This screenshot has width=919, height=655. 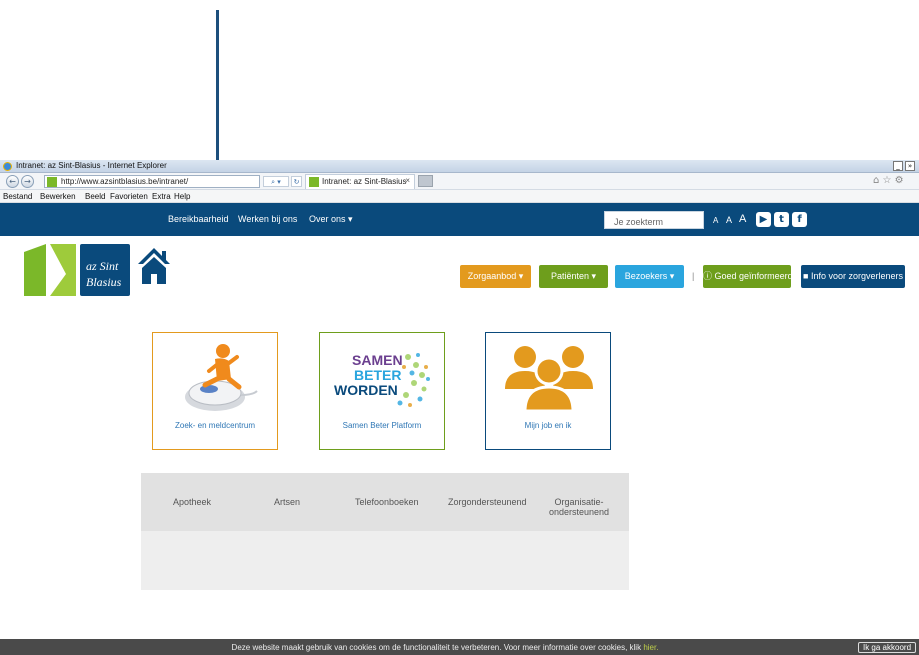 What do you see at coordinates (715, 220) in the screenshot?
I see `font-size-small: A` at bounding box center [715, 220].